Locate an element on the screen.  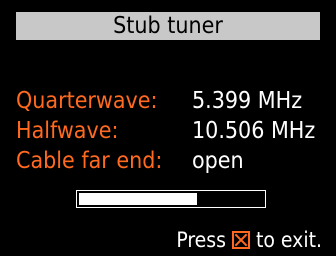
quarterwave-value: 5.399 MHz is located at coordinates (247, 101).